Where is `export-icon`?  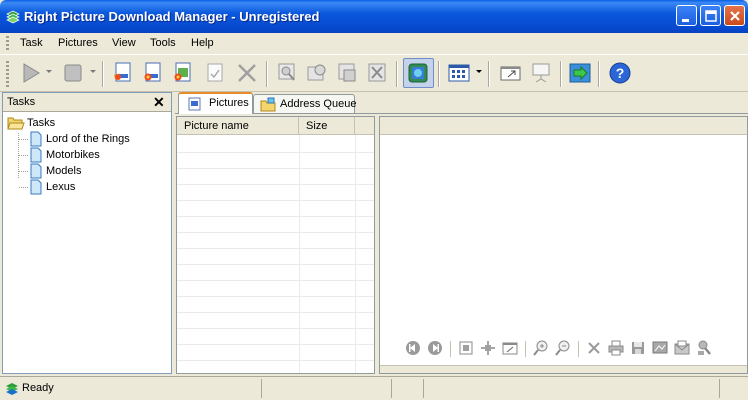 export-icon is located at coordinates (580, 73).